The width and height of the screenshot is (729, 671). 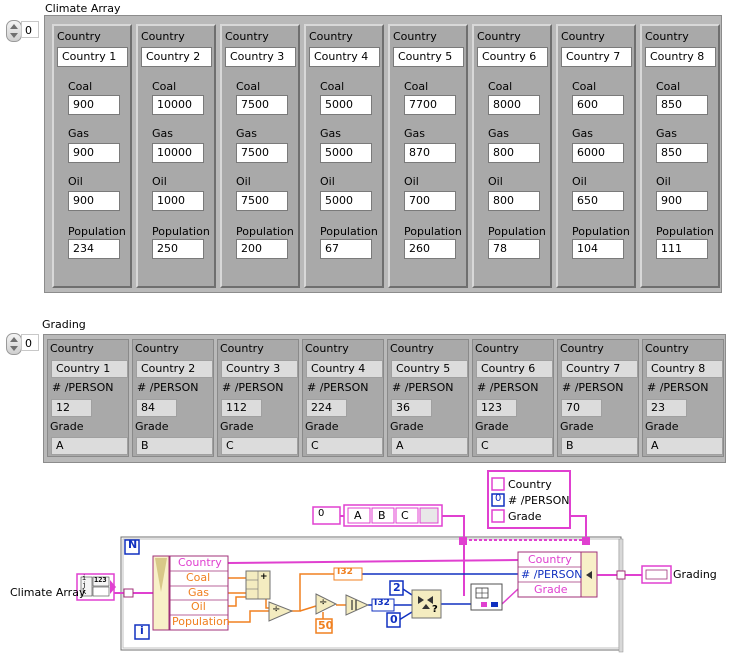 I want to click on oil-field: 800, so click(x=514, y=201).